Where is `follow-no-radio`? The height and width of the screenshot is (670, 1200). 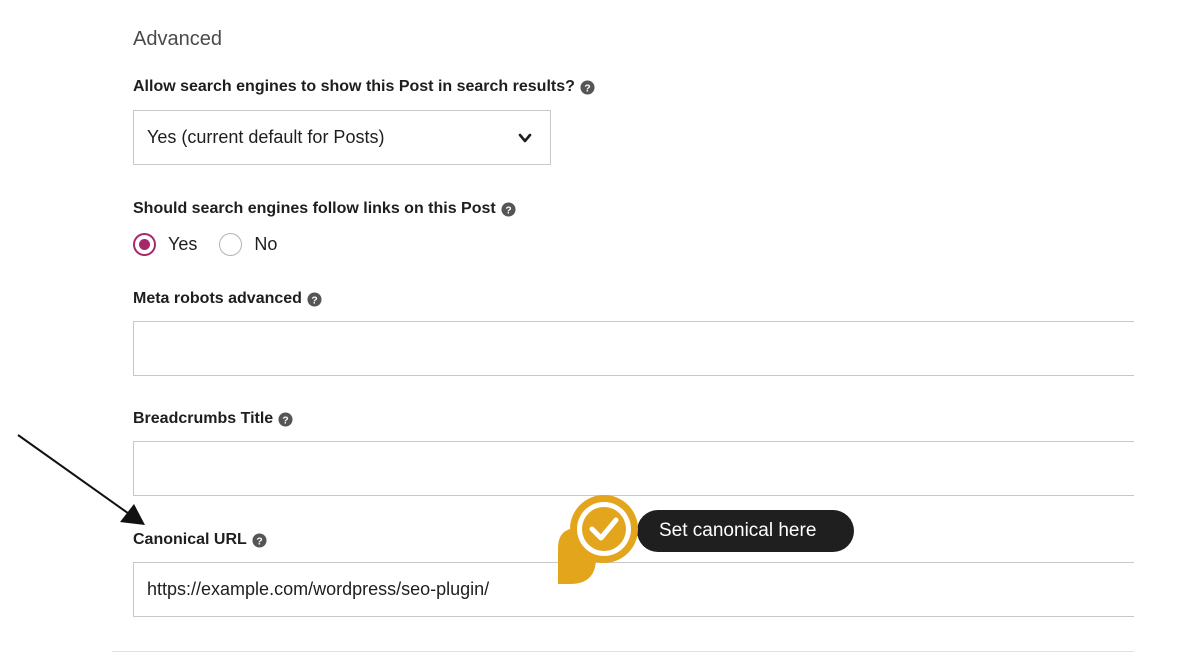 follow-no-radio is located at coordinates (231, 244).